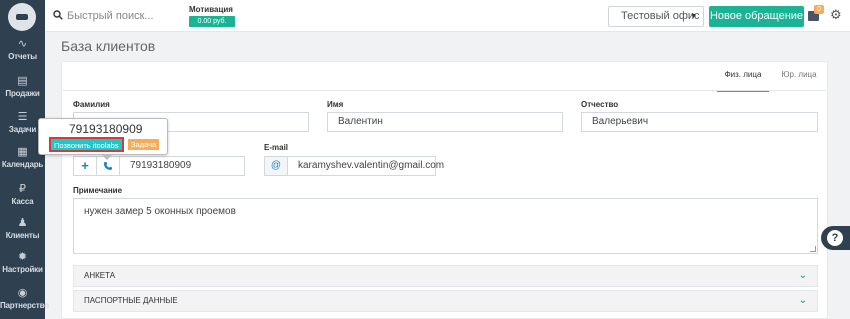 This screenshot has width=850, height=319. What do you see at coordinates (24, 305) in the screenshot?
I see `sidebar-item-label: Партнерство` at bounding box center [24, 305].